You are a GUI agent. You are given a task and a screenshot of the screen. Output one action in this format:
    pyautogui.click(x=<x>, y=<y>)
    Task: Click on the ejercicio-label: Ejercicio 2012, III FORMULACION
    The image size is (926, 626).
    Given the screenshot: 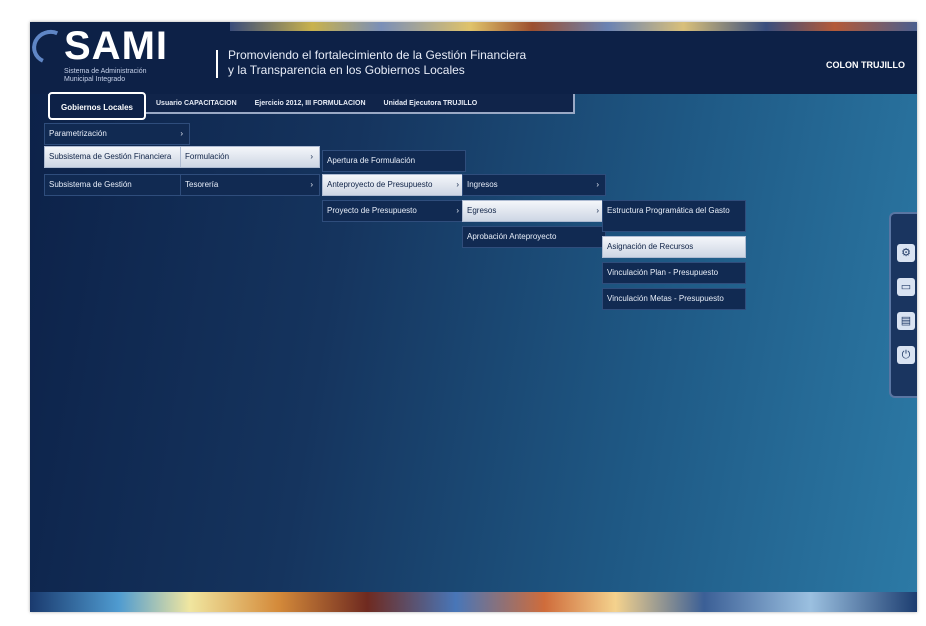 What is the action you would take?
    pyautogui.click(x=310, y=103)
    